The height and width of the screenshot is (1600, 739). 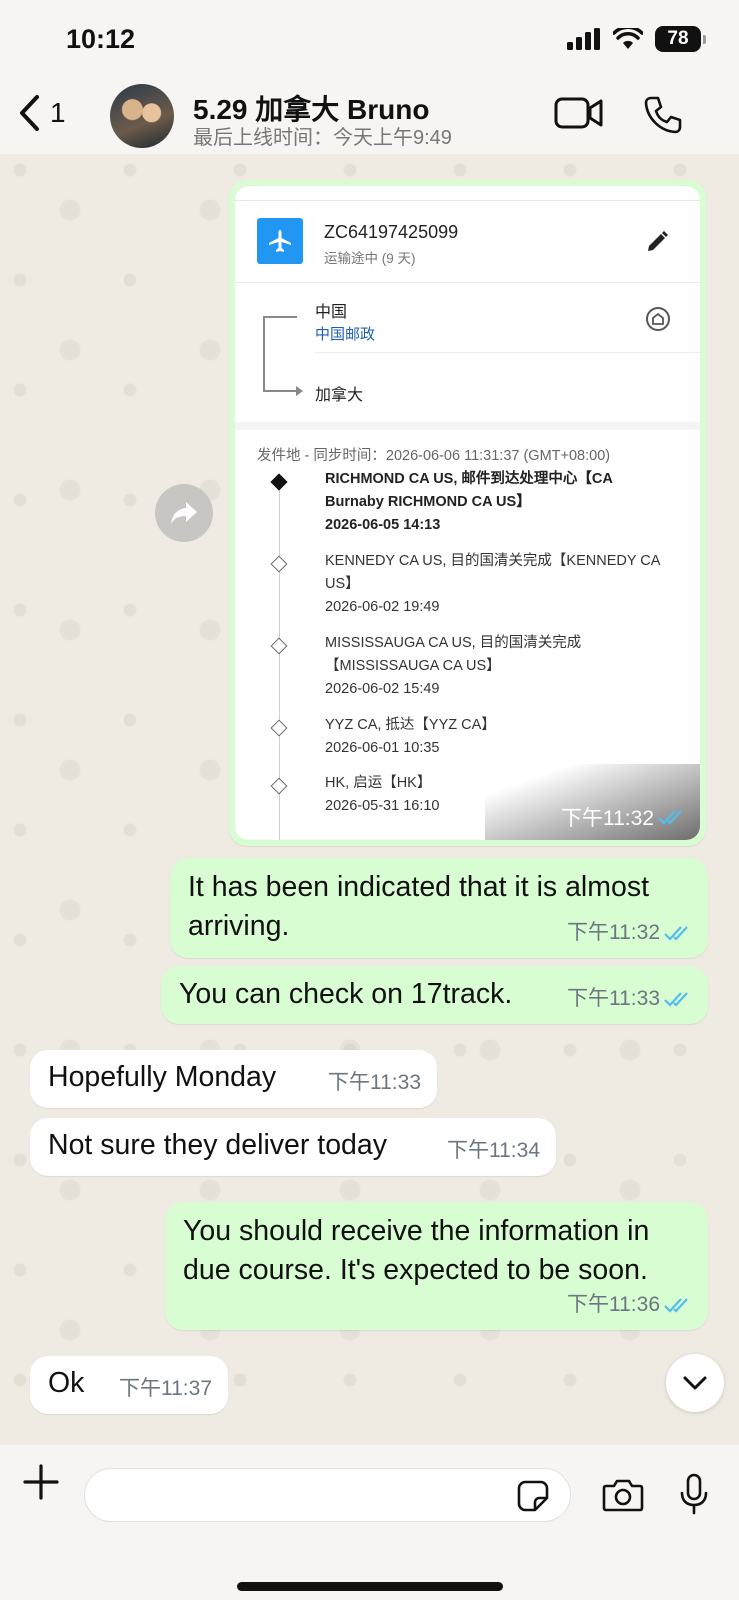 What do you see at coordinates (42, 113) in the screenshot?
I see `back-button: 1` at bounding box center [42, 113].